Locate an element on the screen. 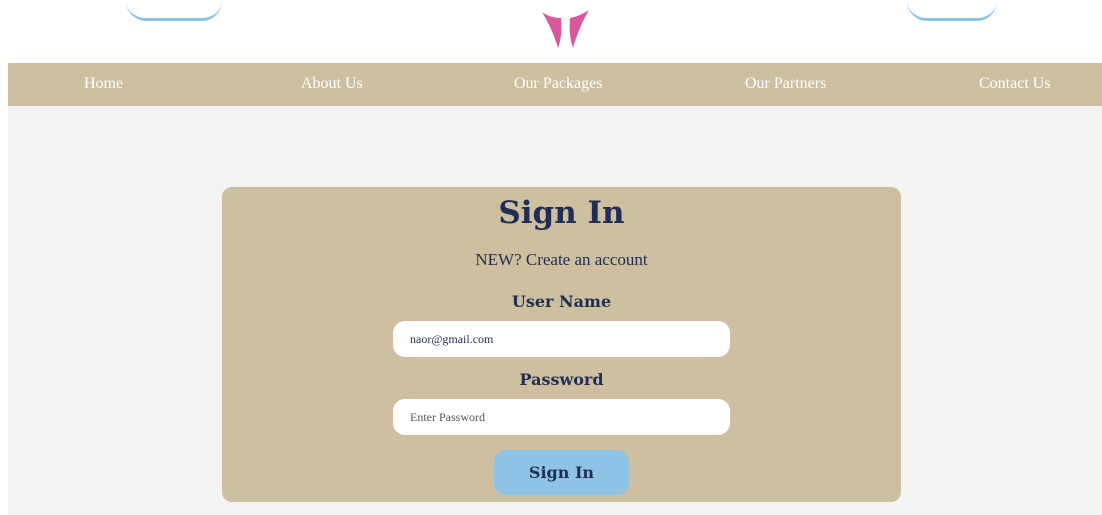 The height and width of the screenshot is (515, 1102). password-label: Password is located at coordinates (561, 379).